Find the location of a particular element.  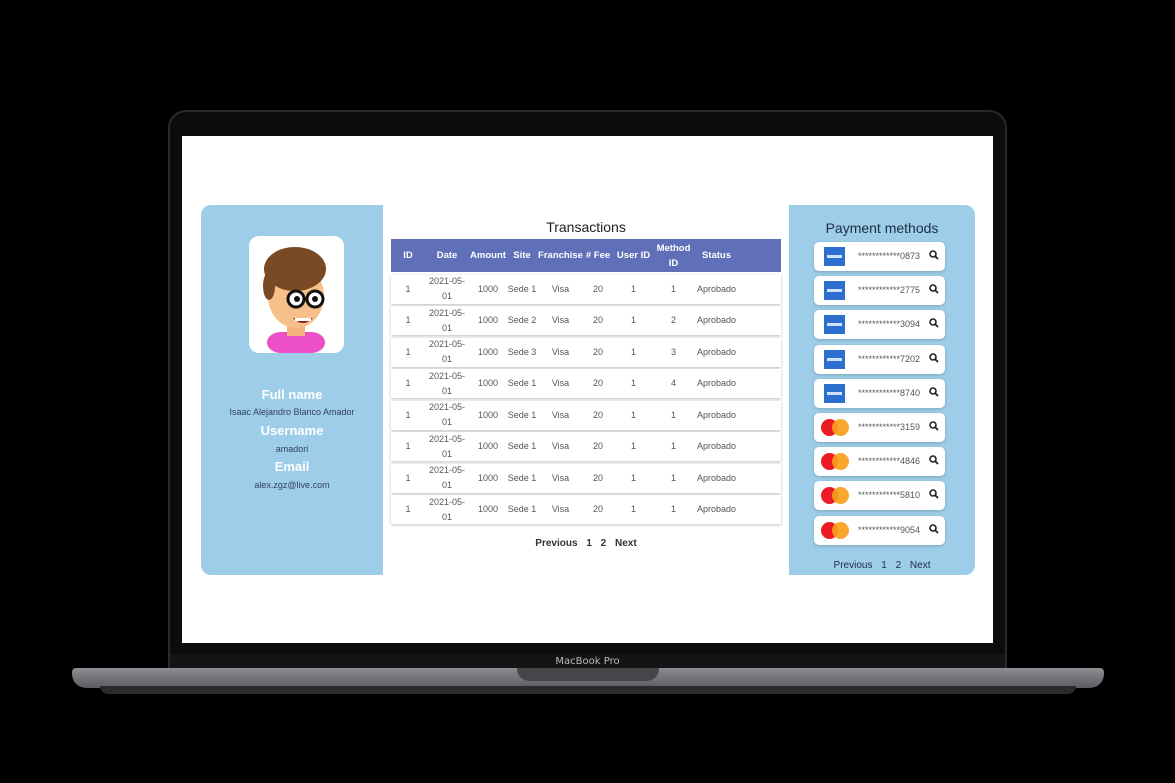

card-number: ************3159 is located at coordinates (889, 427).